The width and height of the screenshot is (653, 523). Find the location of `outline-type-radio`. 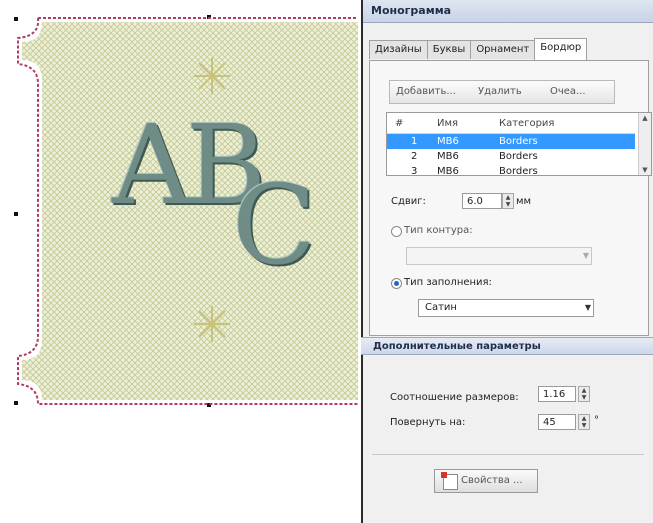

outline-type-radio is located at coordinates (396, 231).